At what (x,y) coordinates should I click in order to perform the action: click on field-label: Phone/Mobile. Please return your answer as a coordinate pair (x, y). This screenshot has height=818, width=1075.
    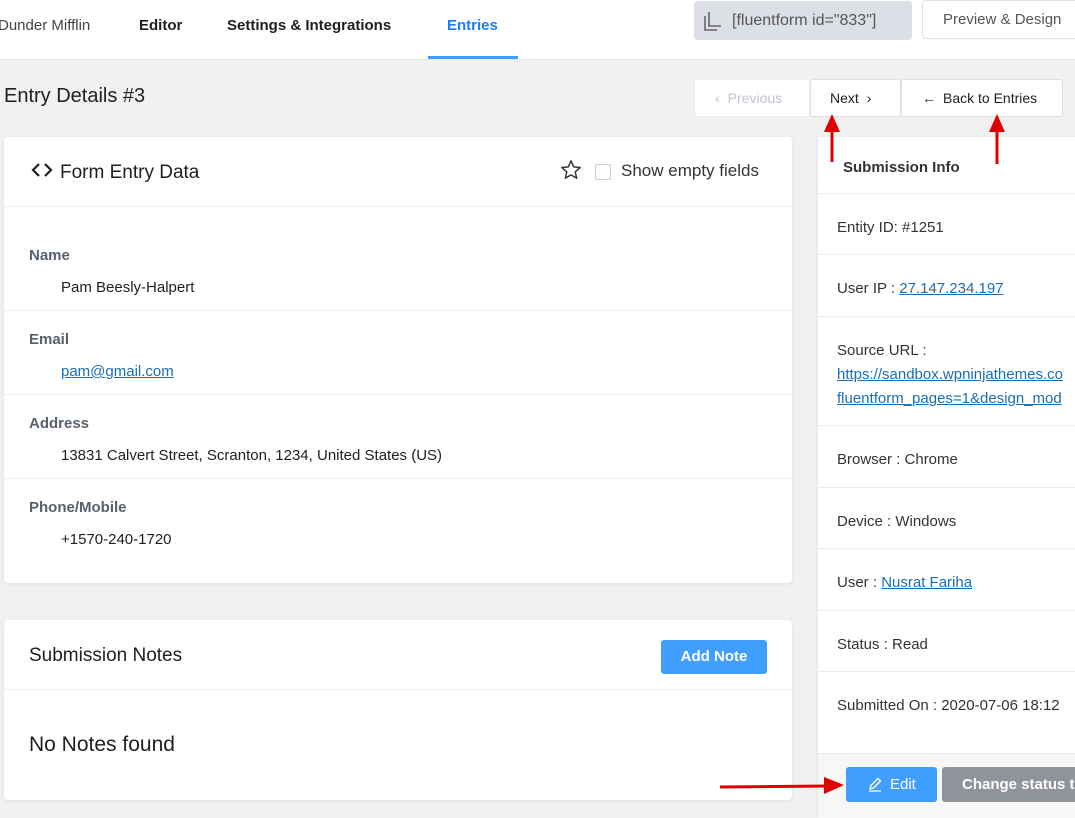
    Looking at the image, I should click on (78, 507).